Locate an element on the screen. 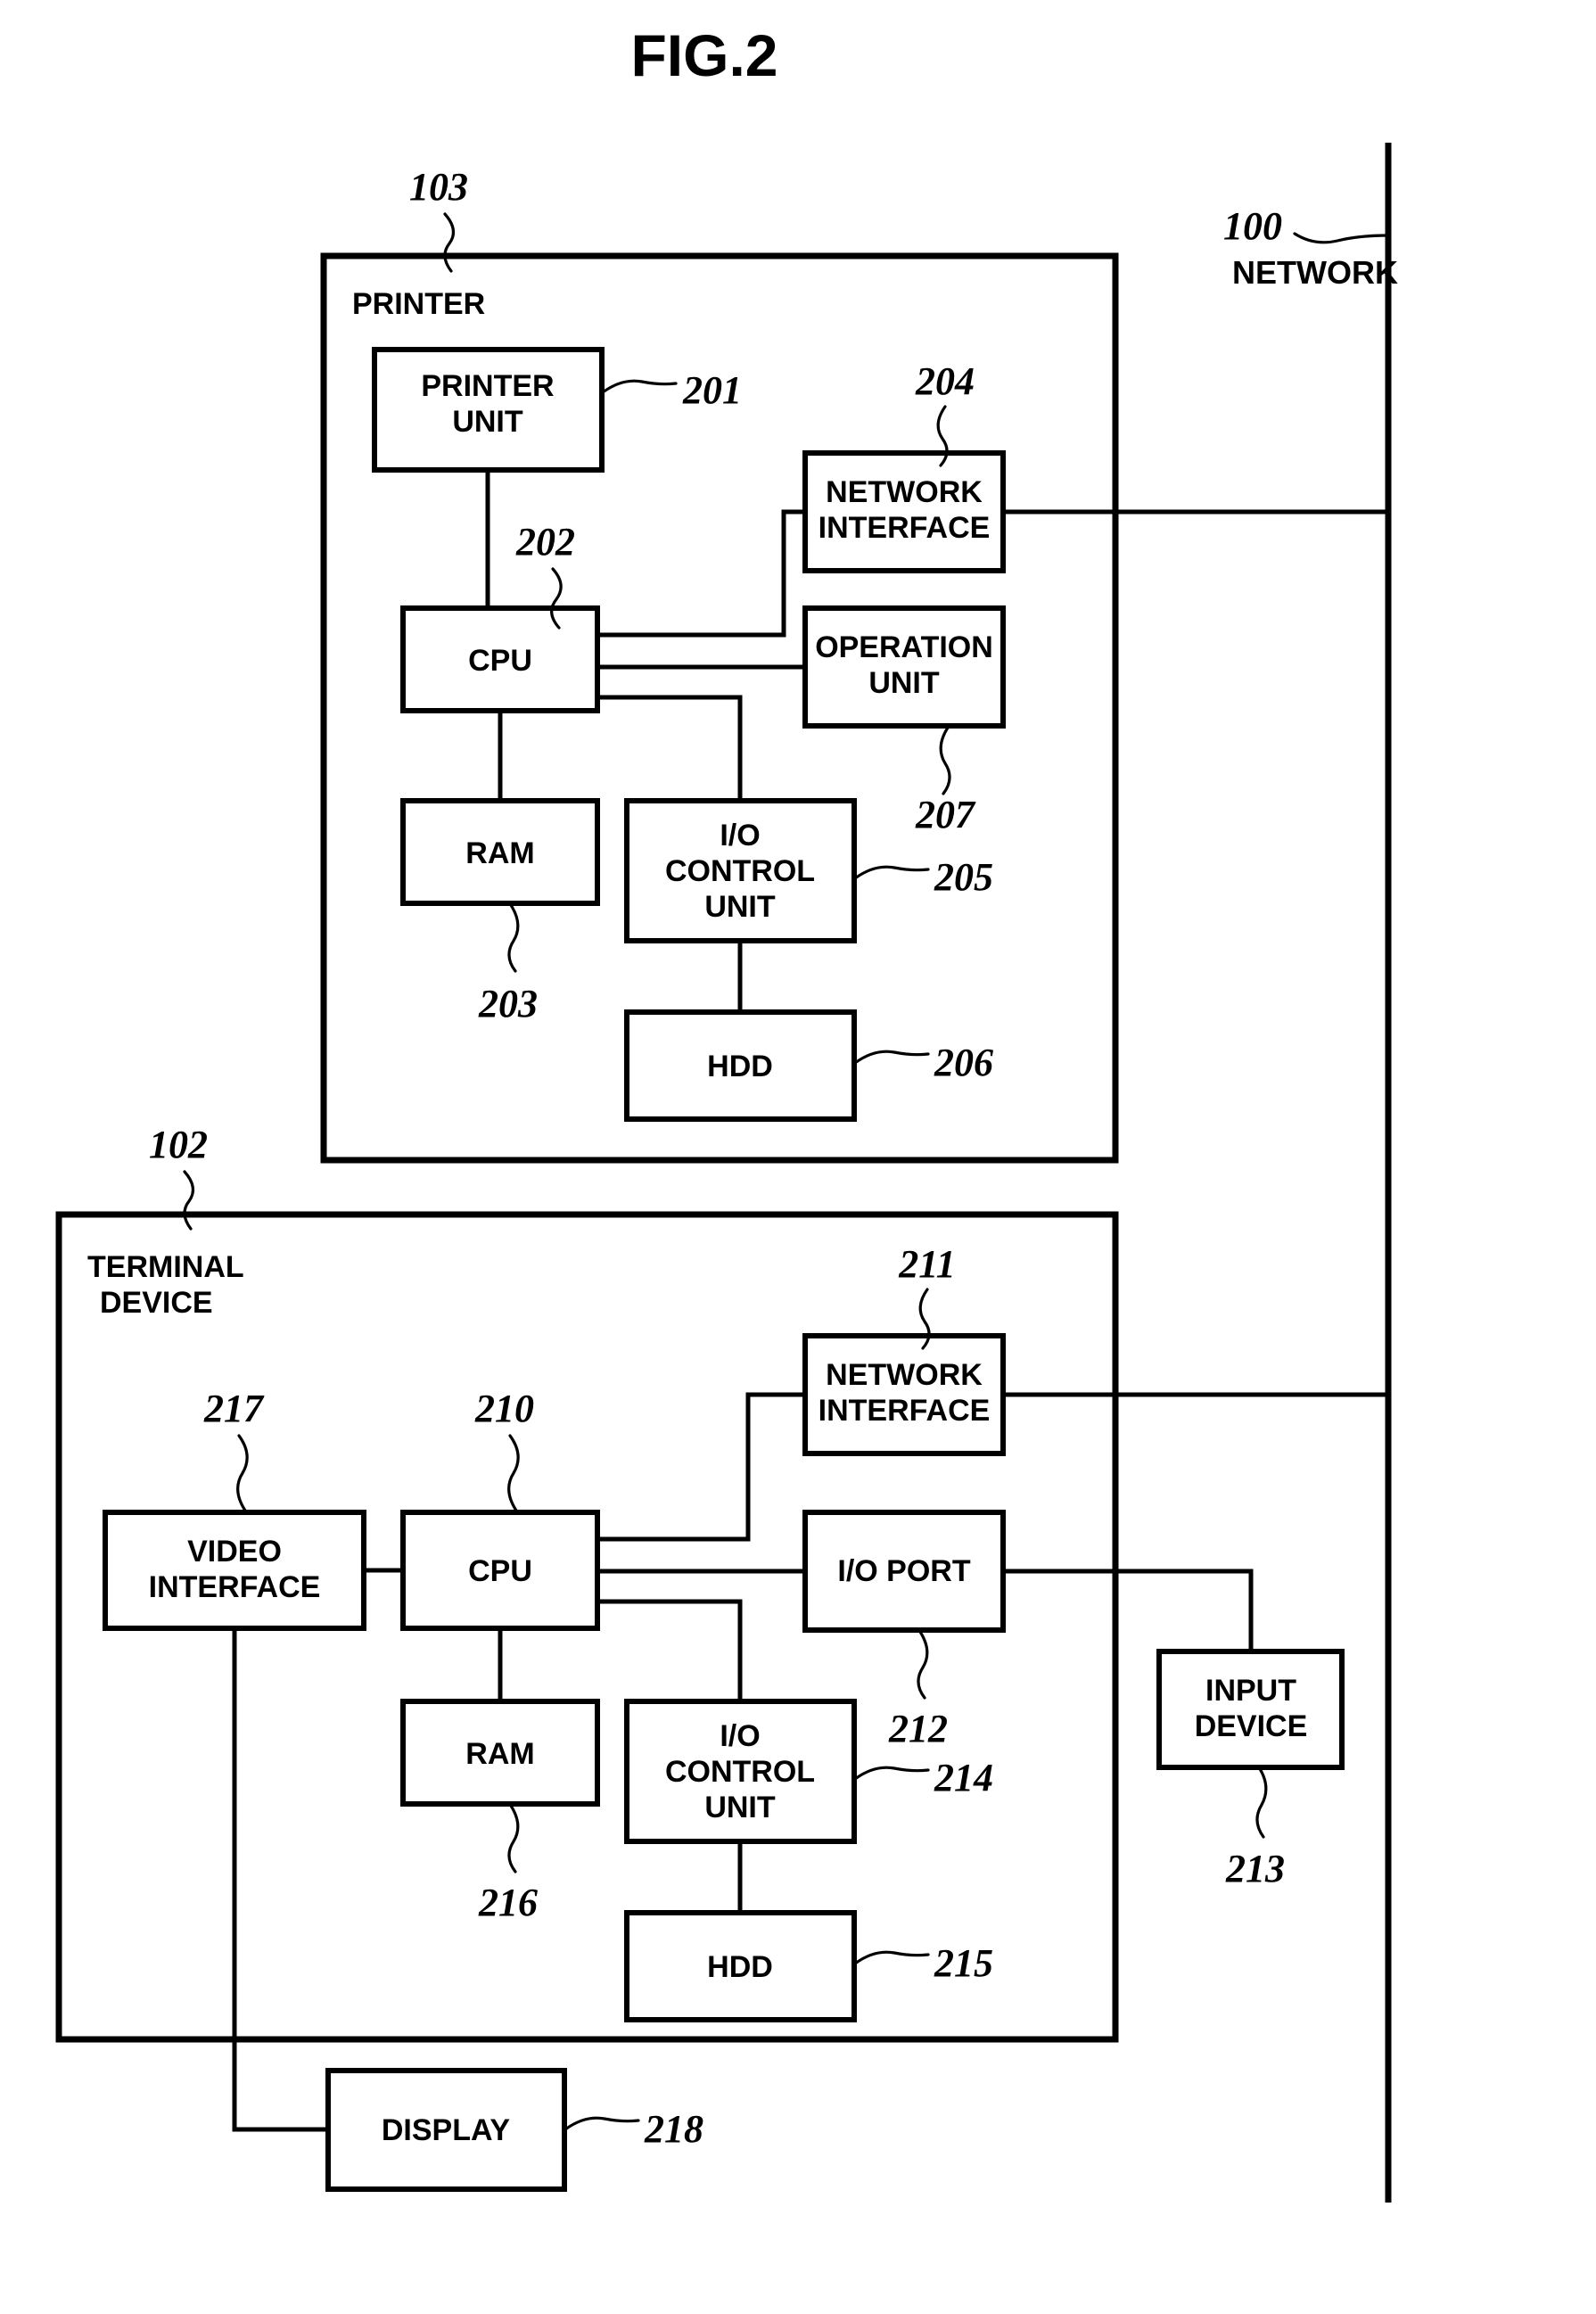 The image size is (1596, 2314). terminal-network-interface-ref-number: 211 is located at coordinates (927, 1264).